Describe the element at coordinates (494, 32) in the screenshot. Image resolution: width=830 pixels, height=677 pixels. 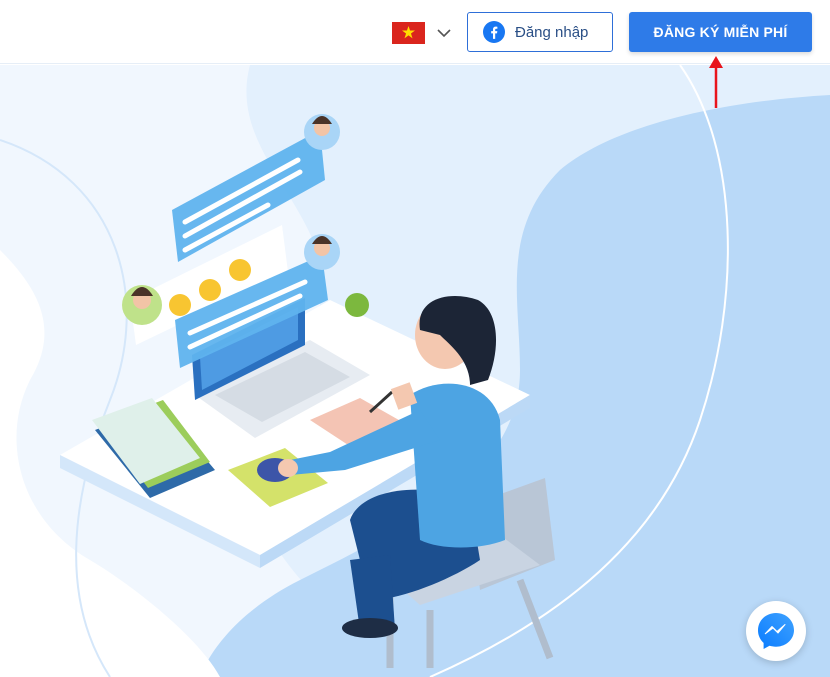
I see `facebook-icon` at that location.